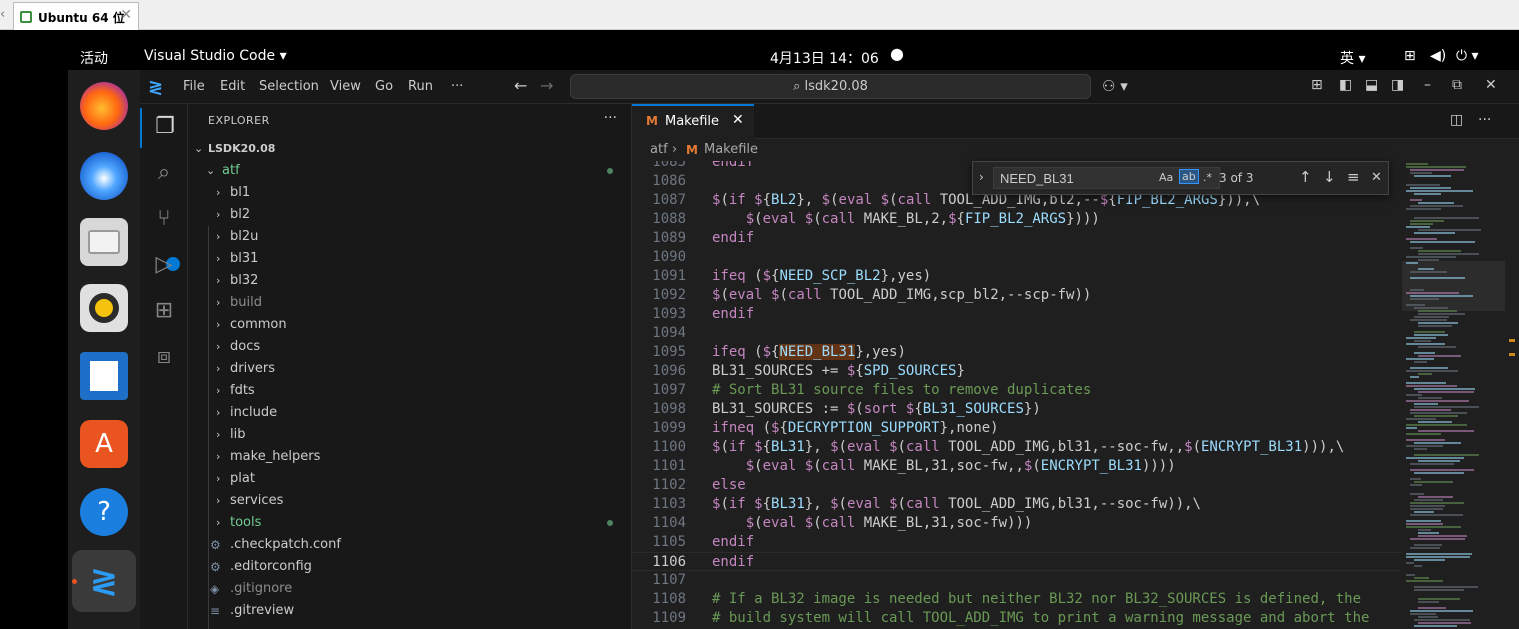 The width and height of the screenshot is (1519, 629). Describe the element at coordinates (345, 86) in the screenshot. I see `menu-view: View` at that location.